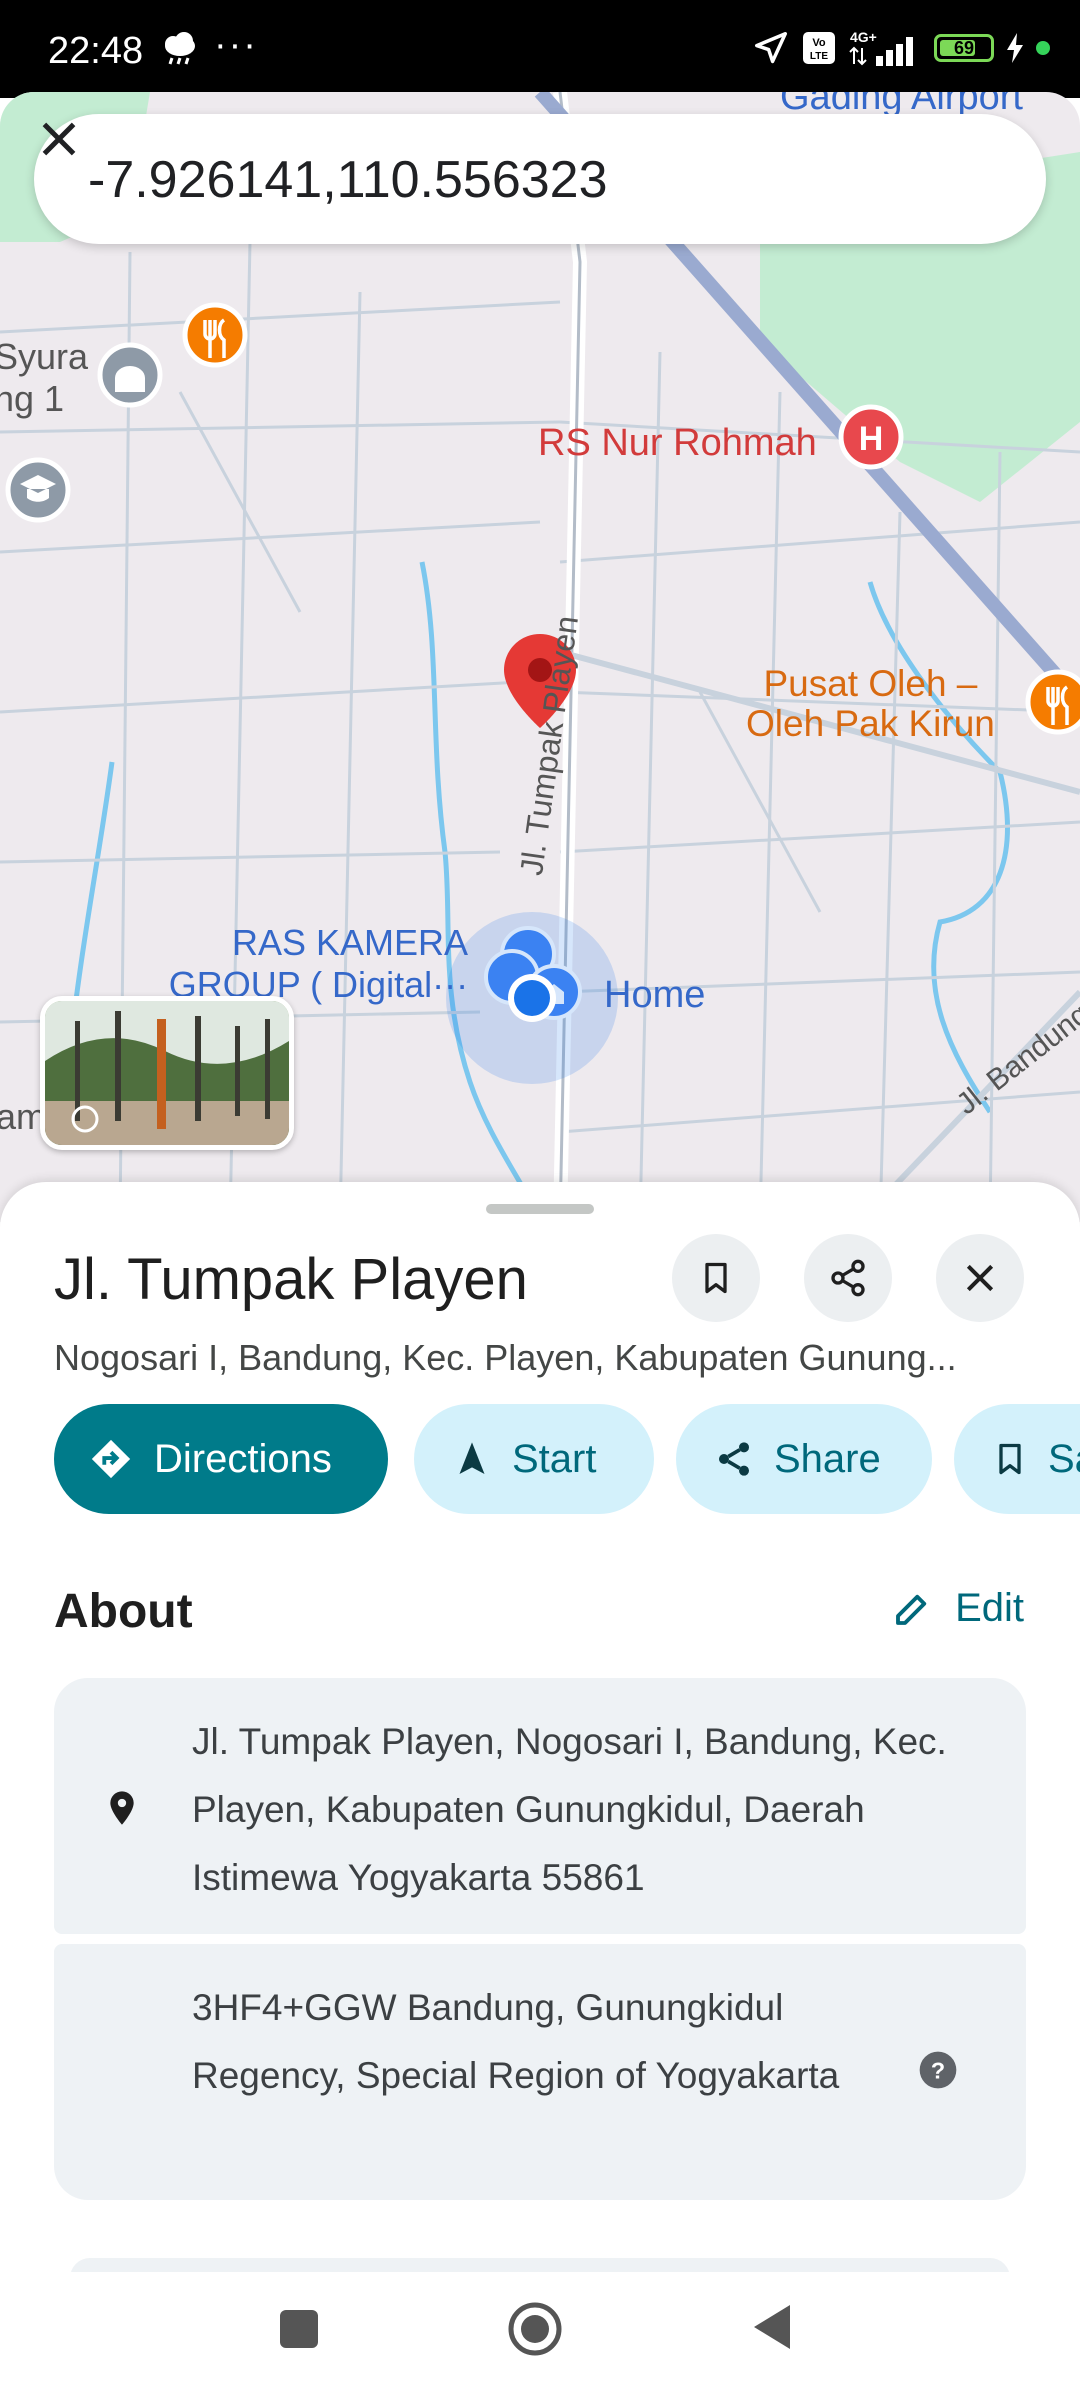 The height and width of the screenshot is (2400, 1080). I want to click on current-location-indicator, so click(532, 998).